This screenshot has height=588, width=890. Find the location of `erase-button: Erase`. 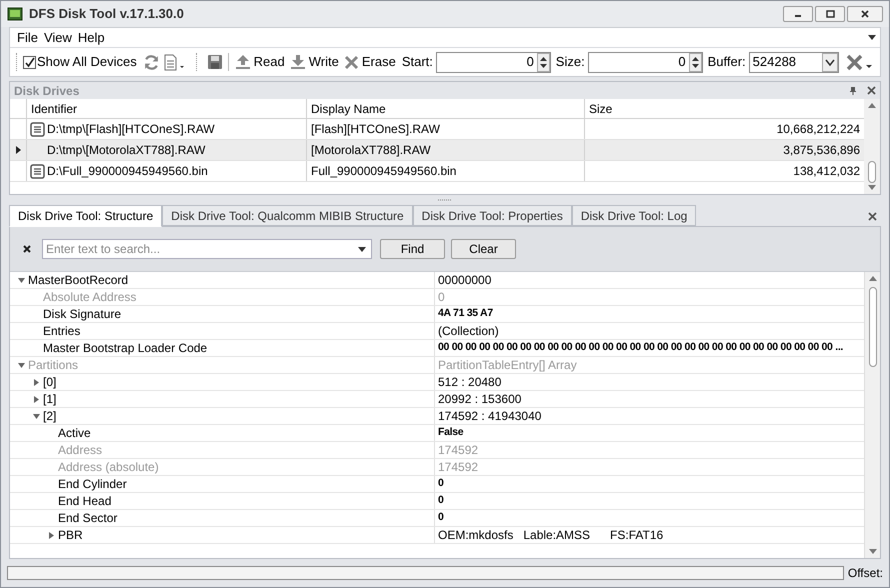

erase-button: Erase is located at coordinates (369, 62).